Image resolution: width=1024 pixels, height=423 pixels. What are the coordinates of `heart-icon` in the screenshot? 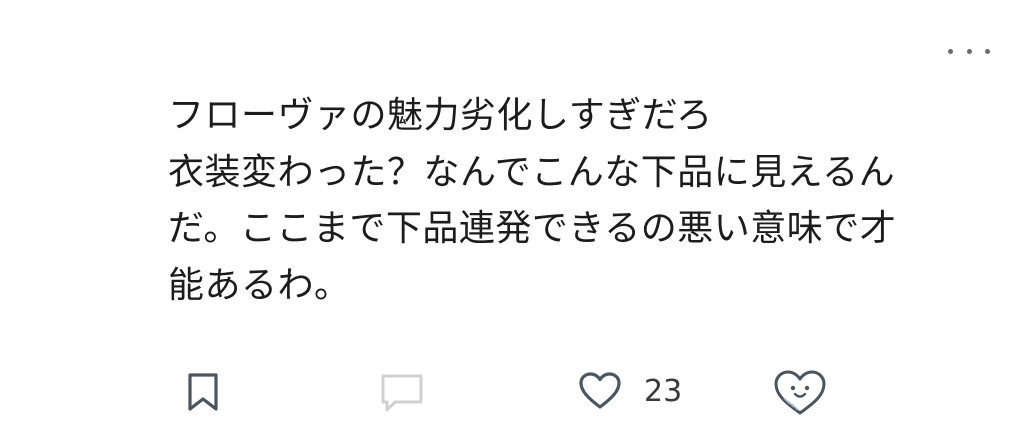 It's located at (600, 390).